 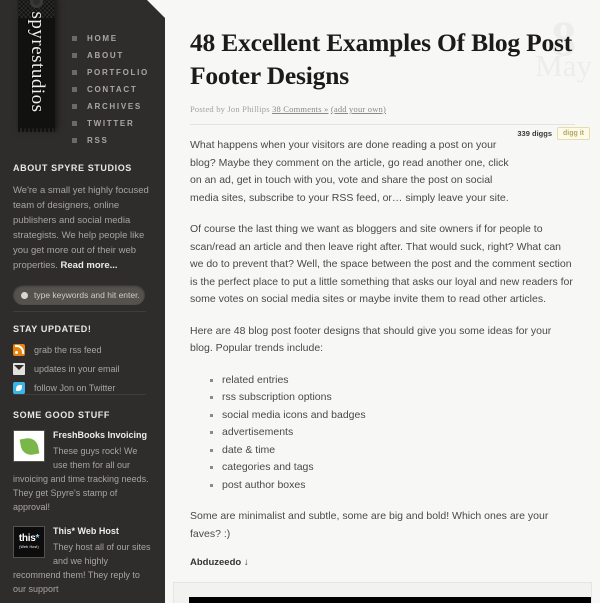 I want to click on nav-item-label: CONTACT, so click(x=112, y=89).